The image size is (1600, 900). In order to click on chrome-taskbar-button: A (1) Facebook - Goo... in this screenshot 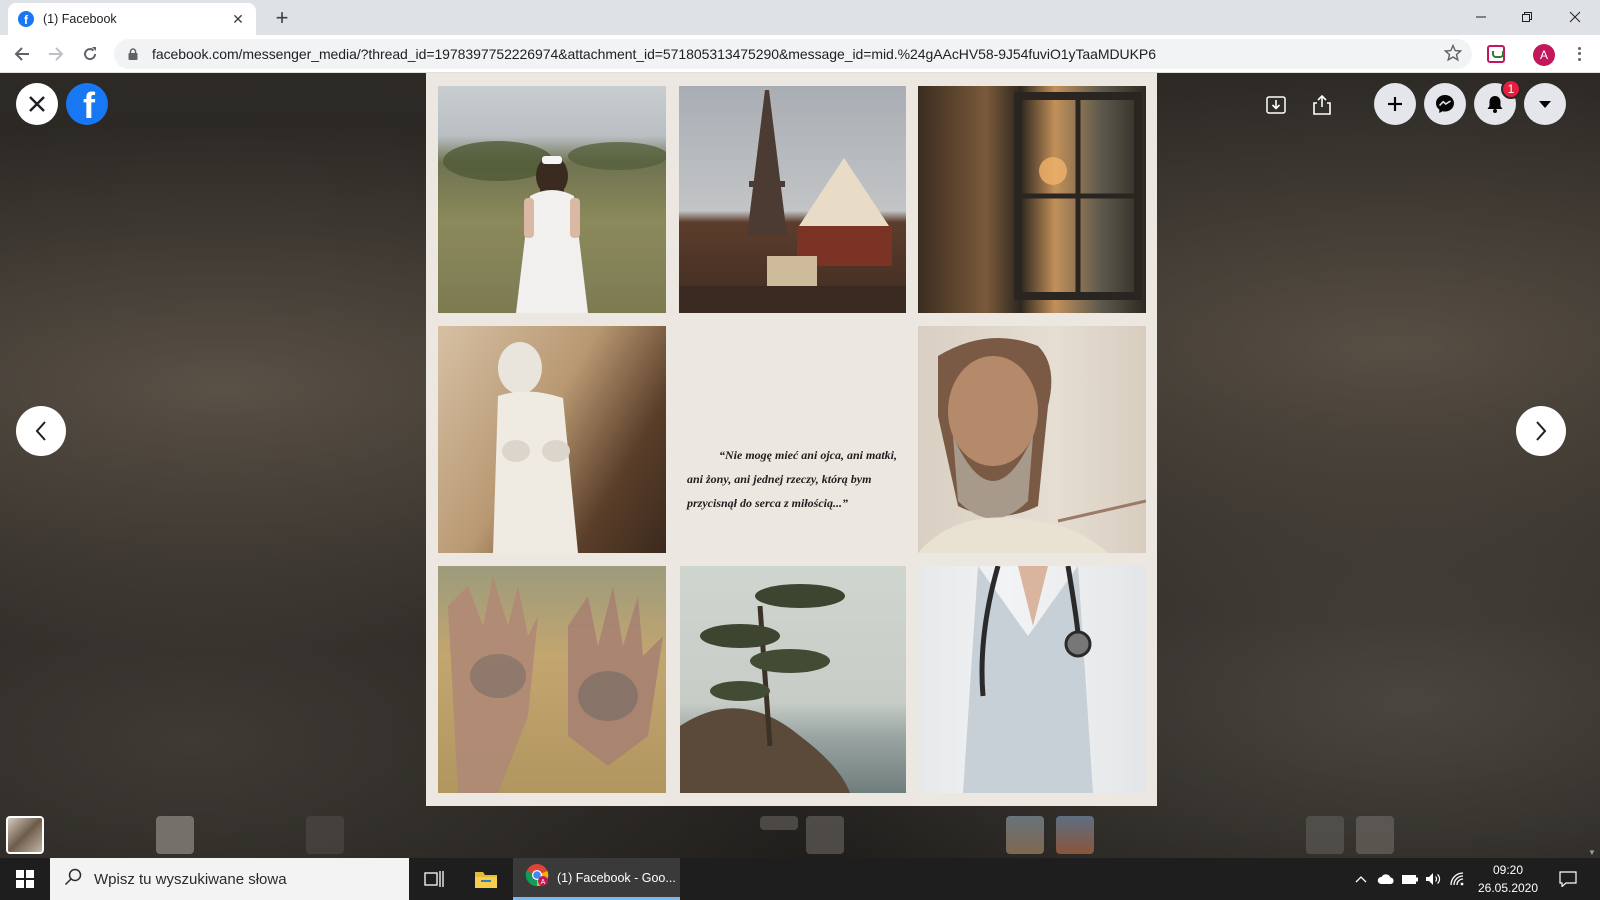, I will do `click(596, 879)`.